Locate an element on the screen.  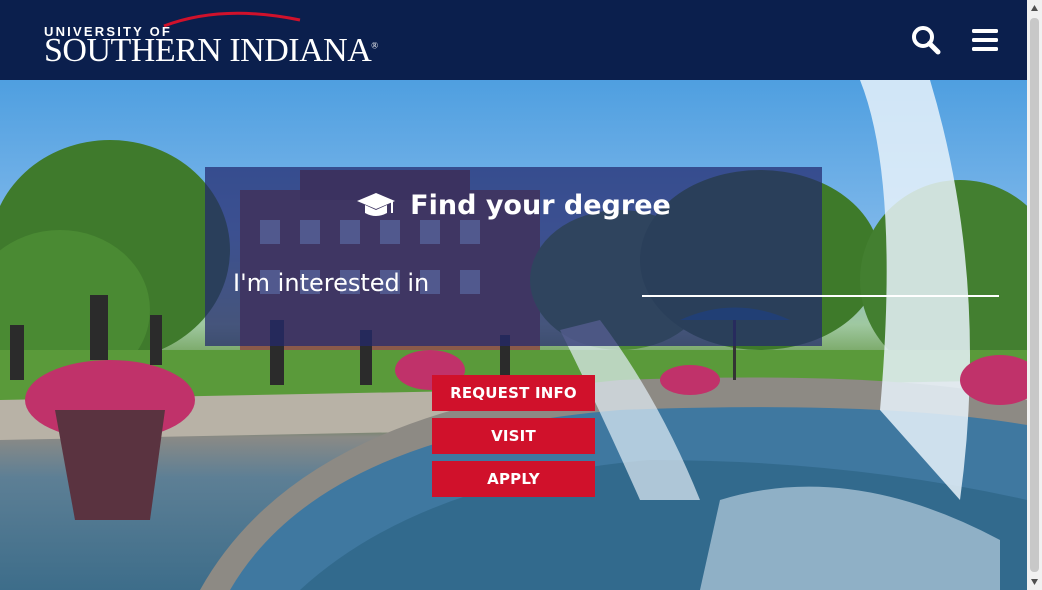
search-icon is located at coordinates (926, 40).